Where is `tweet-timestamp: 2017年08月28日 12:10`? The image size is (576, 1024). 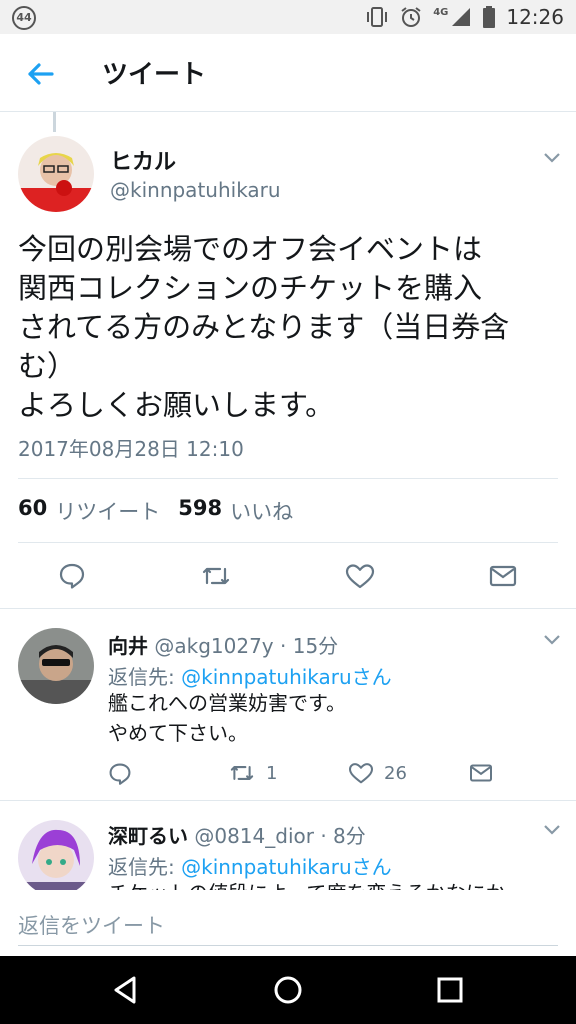 tweet-timestamp: 2017年08月28日 12:10 is located at coordinates (131, 449).